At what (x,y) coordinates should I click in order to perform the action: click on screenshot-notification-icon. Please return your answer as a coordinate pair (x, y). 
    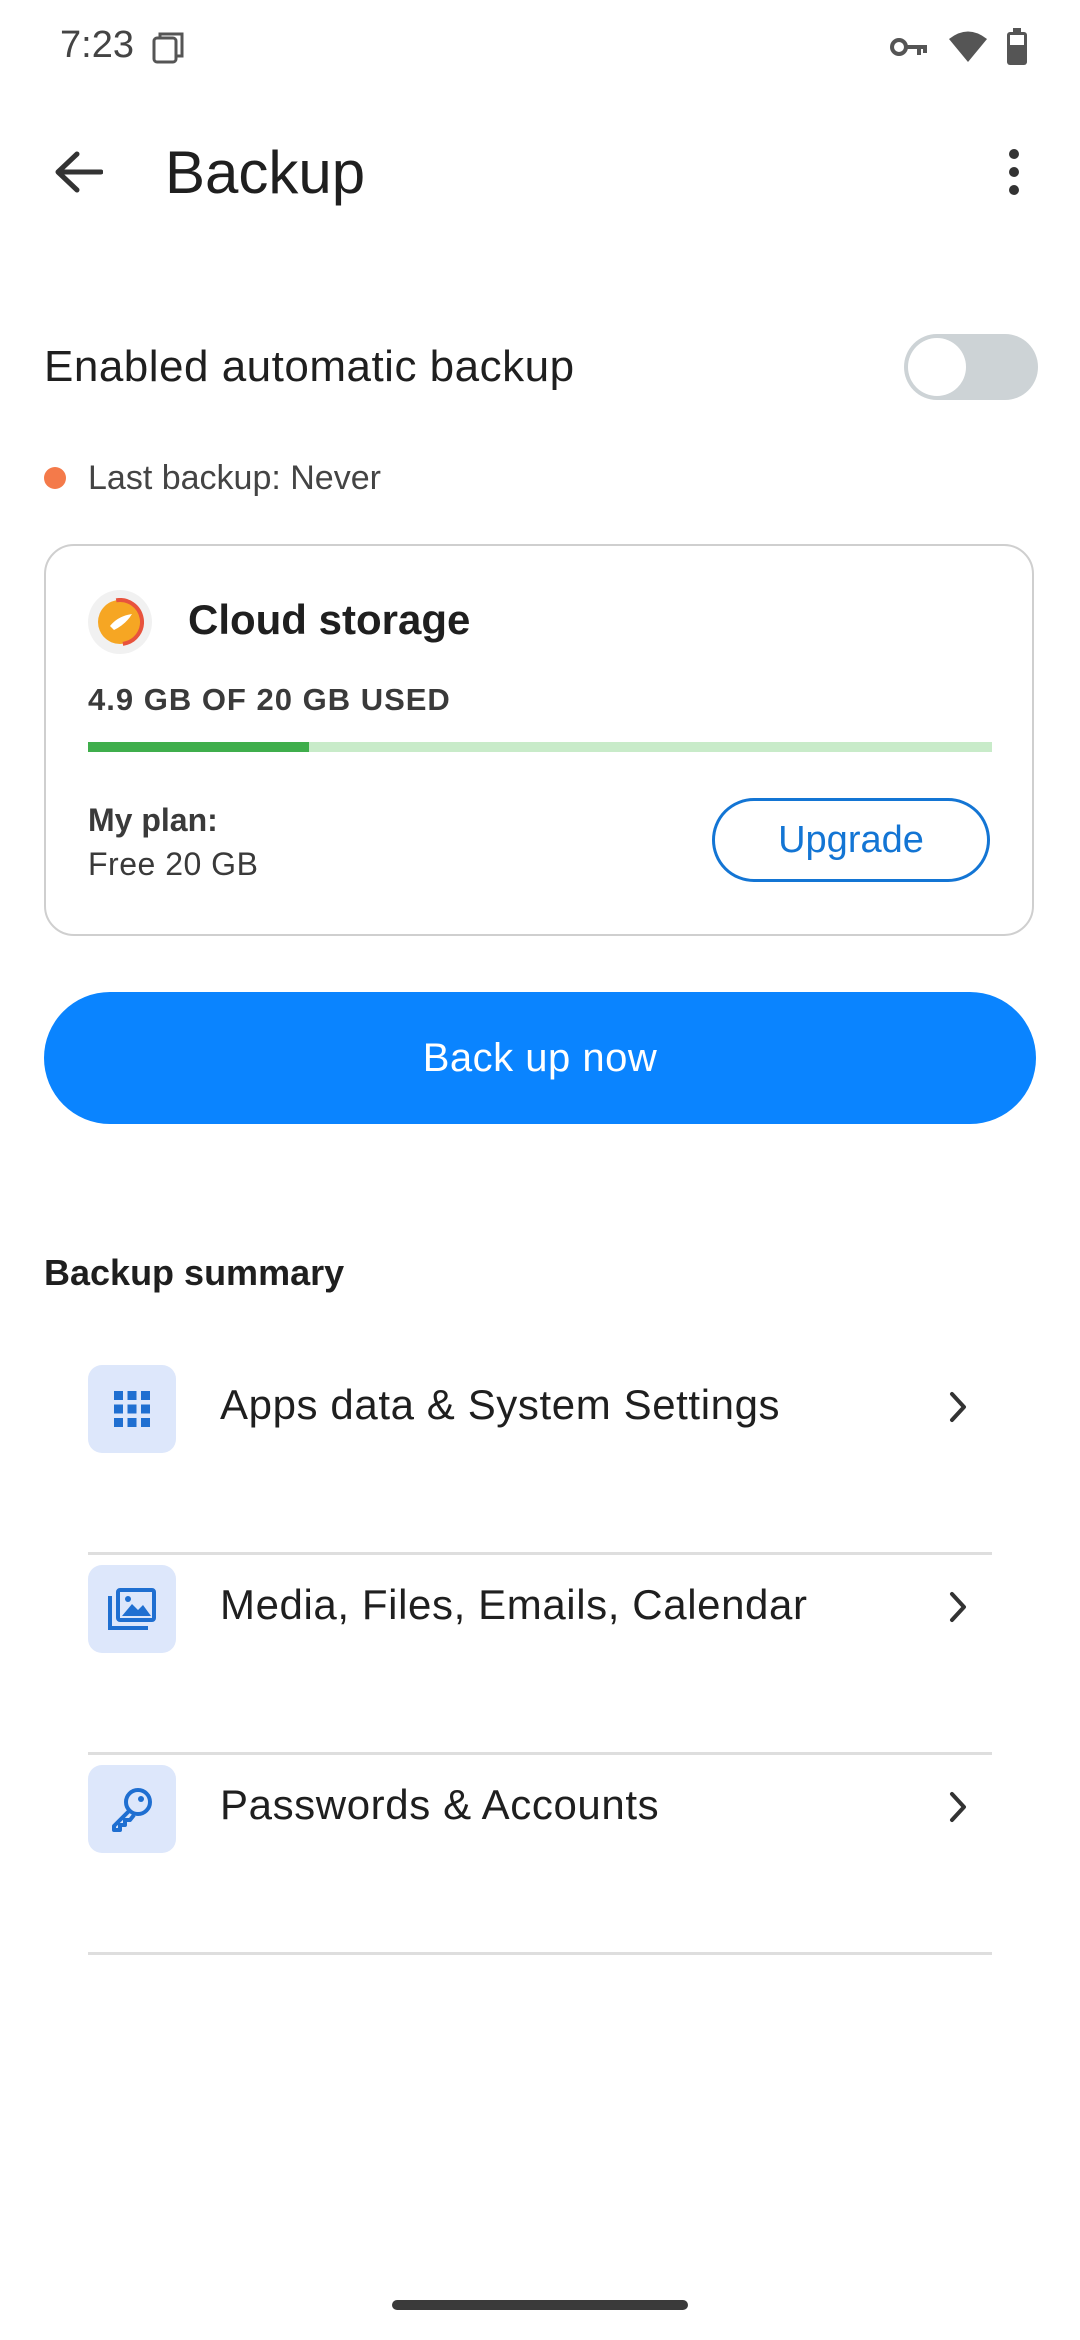
    Looking at the image, I should click on (168, 48).